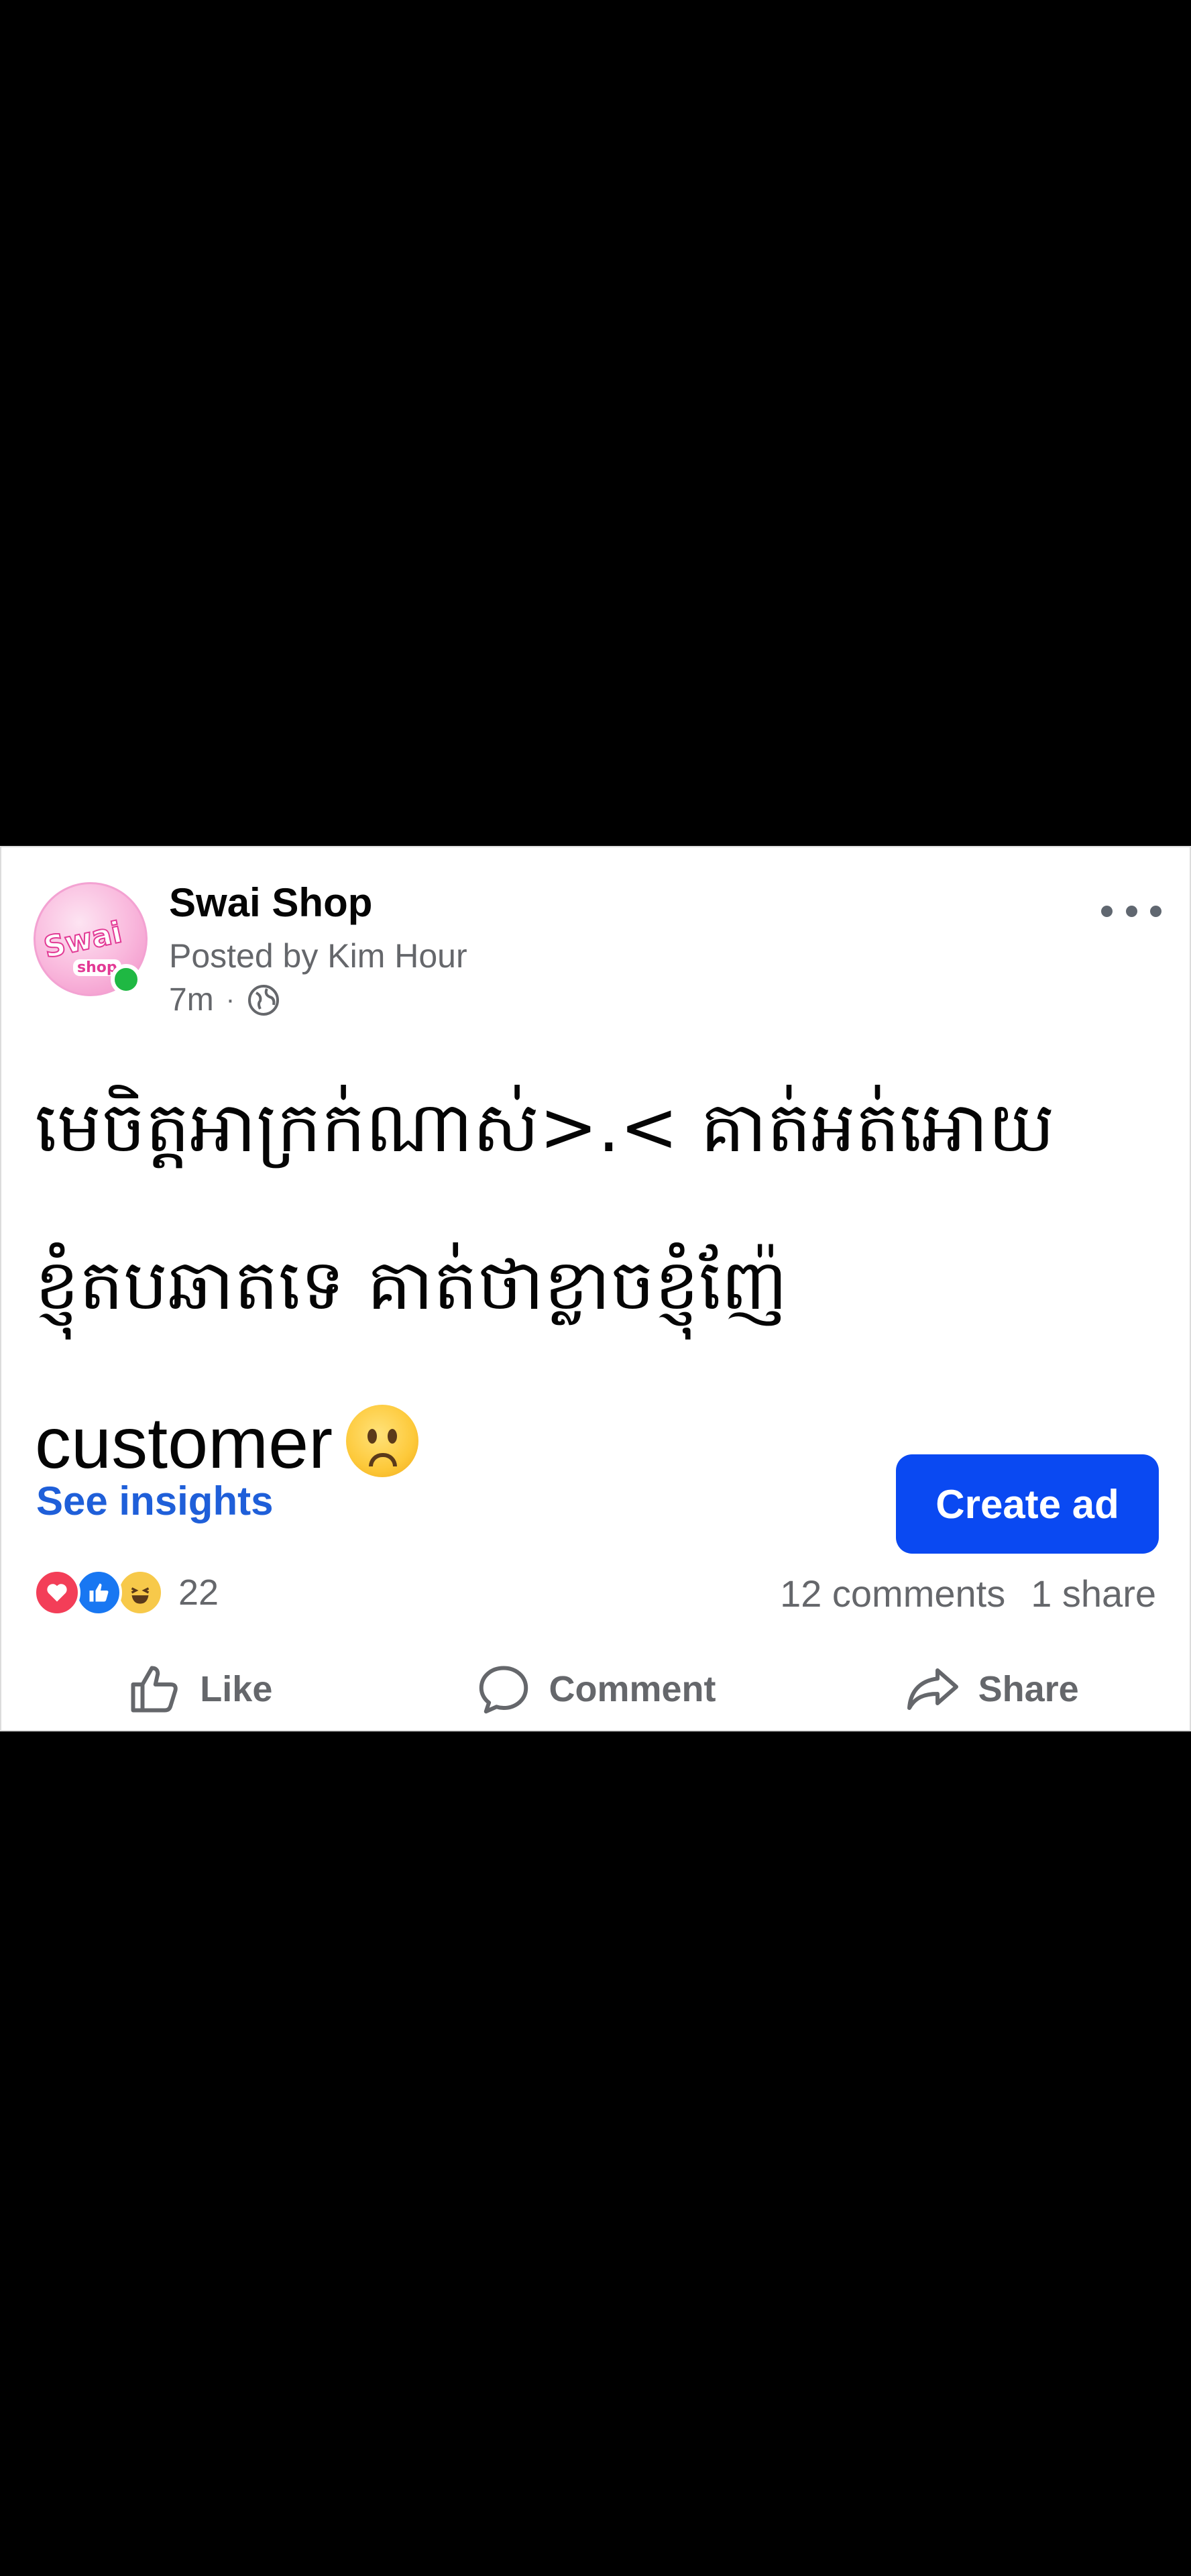 This screenshot has height=2576, width=1191. I want to click on online-status-indicator, so click(126, 979).